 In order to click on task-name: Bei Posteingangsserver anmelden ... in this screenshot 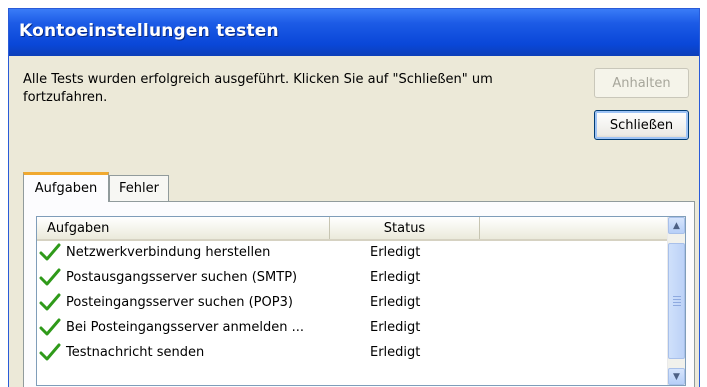, I will do `click(185, 327)`.